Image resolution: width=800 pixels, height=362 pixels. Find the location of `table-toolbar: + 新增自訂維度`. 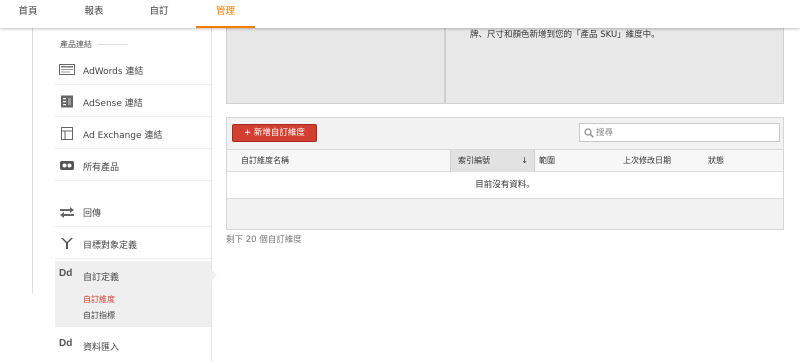

table-toolbar: + 新增自訂維度 is located at coordinates (505, 134).